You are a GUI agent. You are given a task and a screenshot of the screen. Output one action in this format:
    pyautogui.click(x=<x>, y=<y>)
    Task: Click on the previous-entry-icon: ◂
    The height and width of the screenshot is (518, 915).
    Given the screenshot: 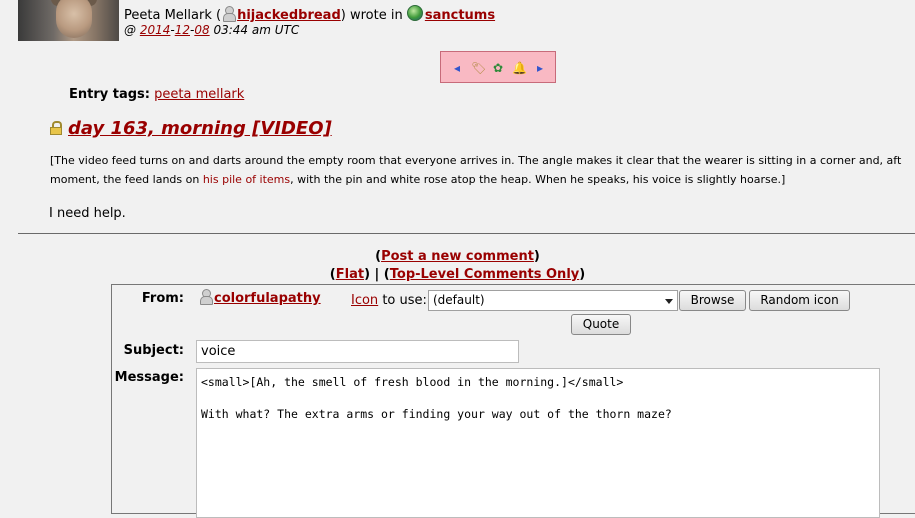 What is the action you would take?
    pyautogui.click(x=457, y=68)
    